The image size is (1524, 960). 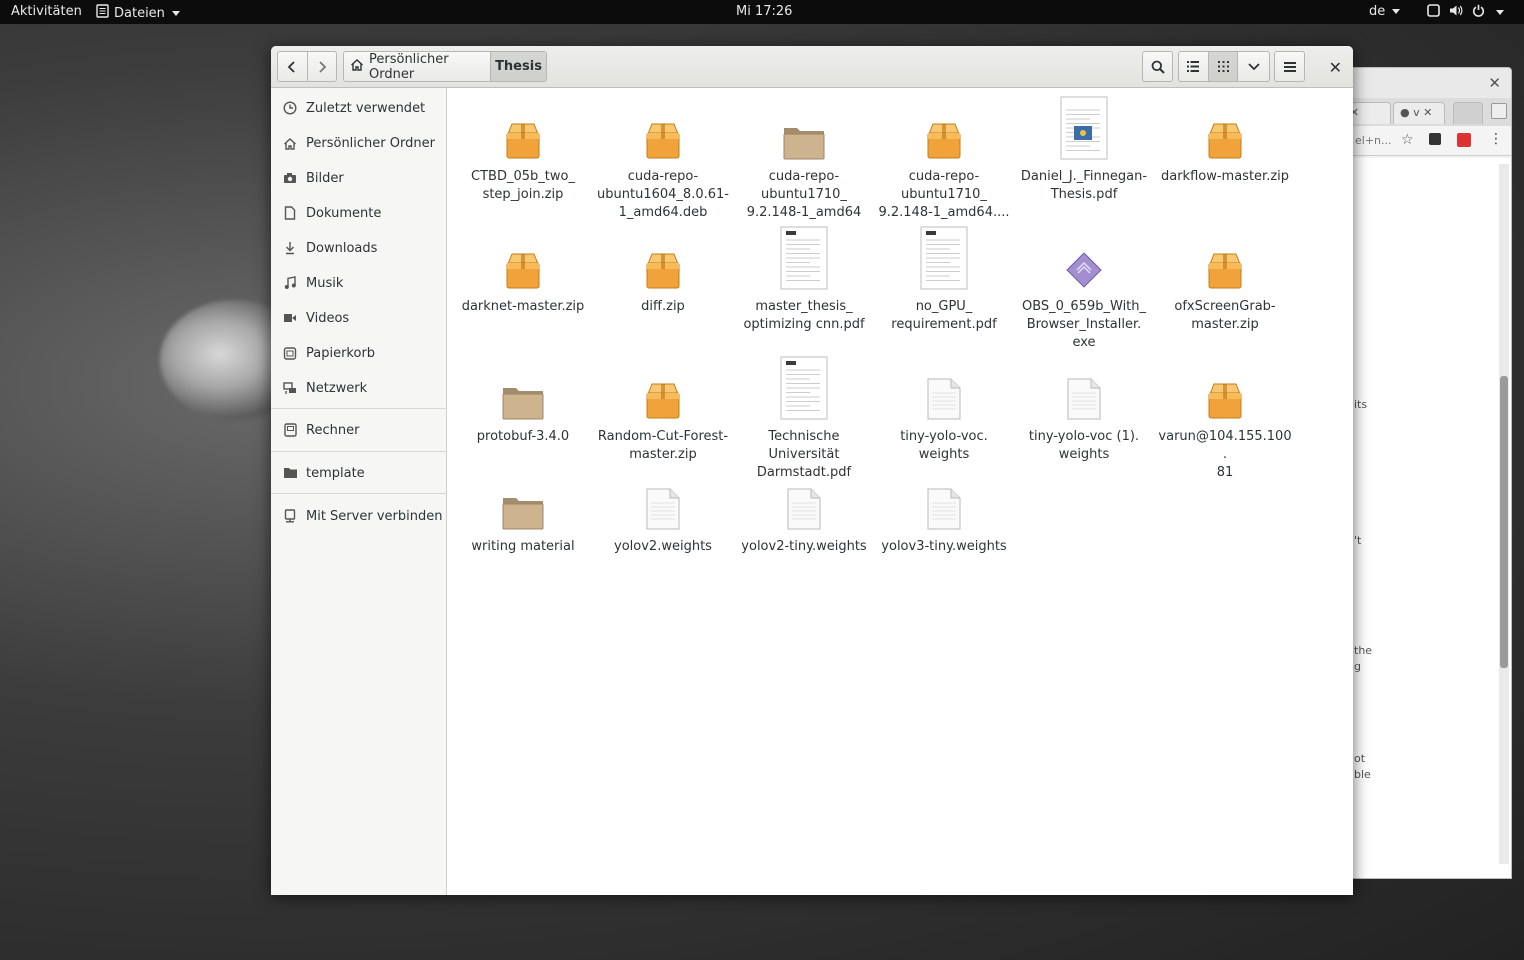 I want to click on file-item: diff.zip, so click(x=663, y=271).